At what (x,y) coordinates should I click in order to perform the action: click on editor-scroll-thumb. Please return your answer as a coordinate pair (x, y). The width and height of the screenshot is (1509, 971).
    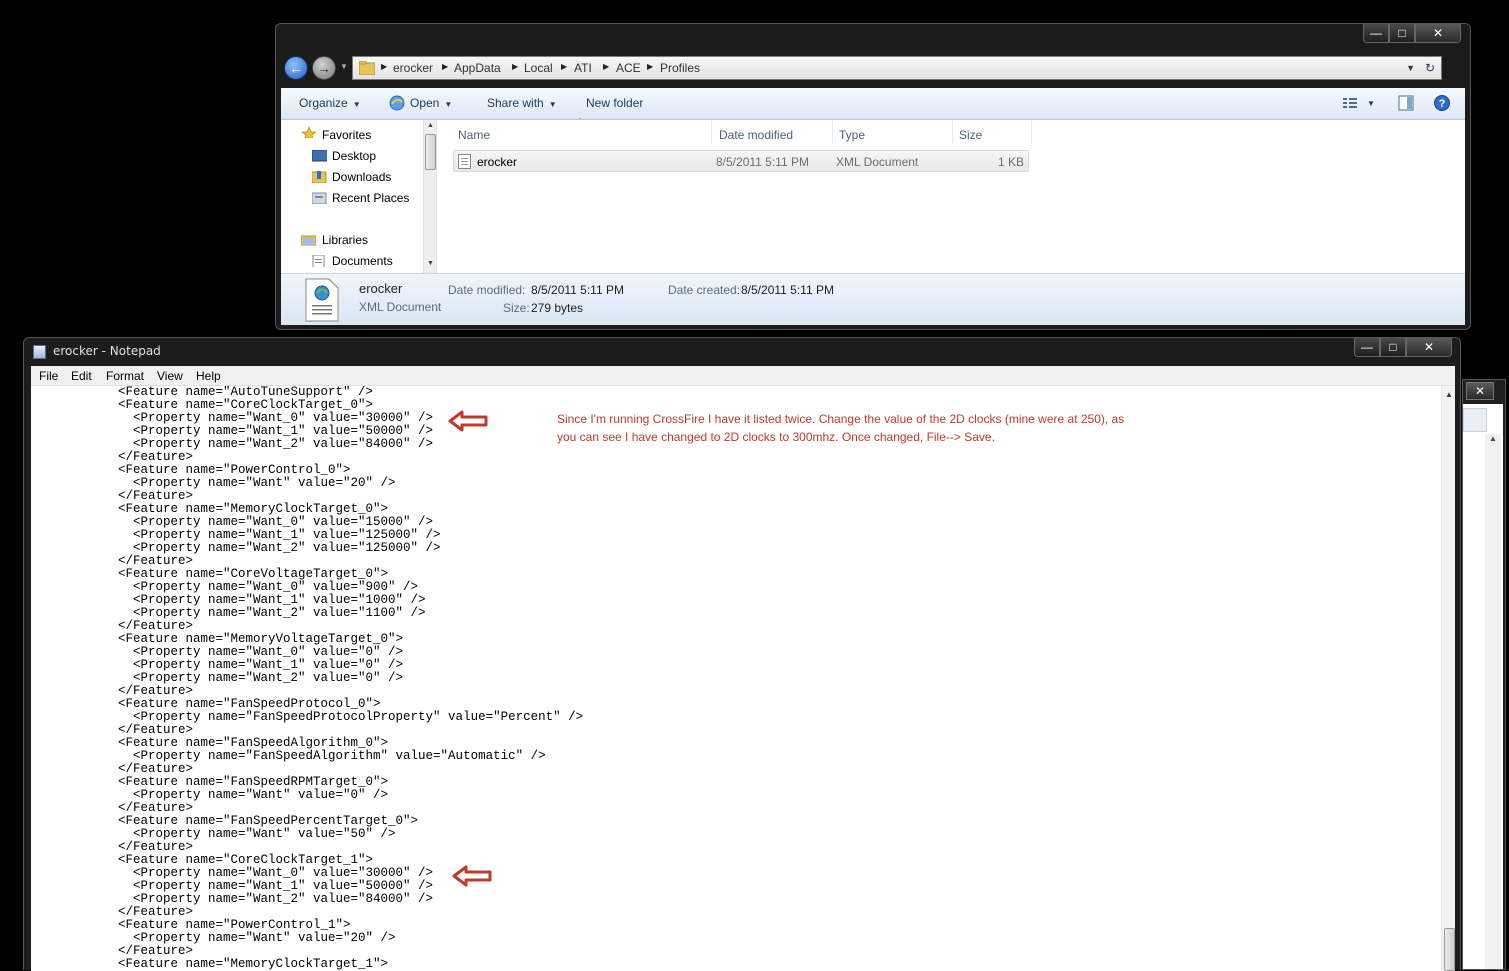
    Looking at the image, I should click on (1449, 949).